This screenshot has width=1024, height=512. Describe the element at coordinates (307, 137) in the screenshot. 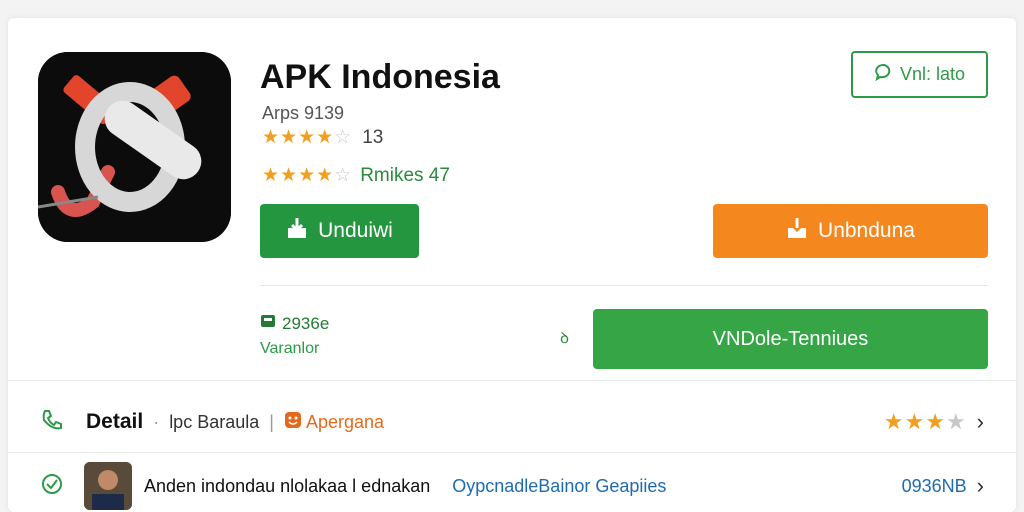

I see `rating-stars: ★★★★☆` at that location.